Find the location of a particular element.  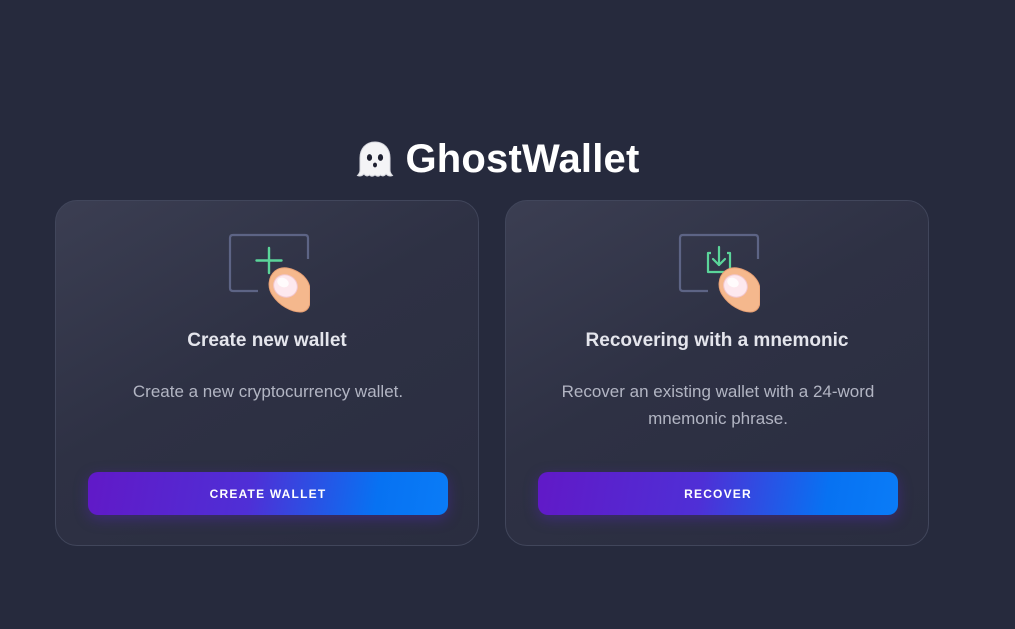

card-title: Create new wallet is located at coordinates (267, 340).